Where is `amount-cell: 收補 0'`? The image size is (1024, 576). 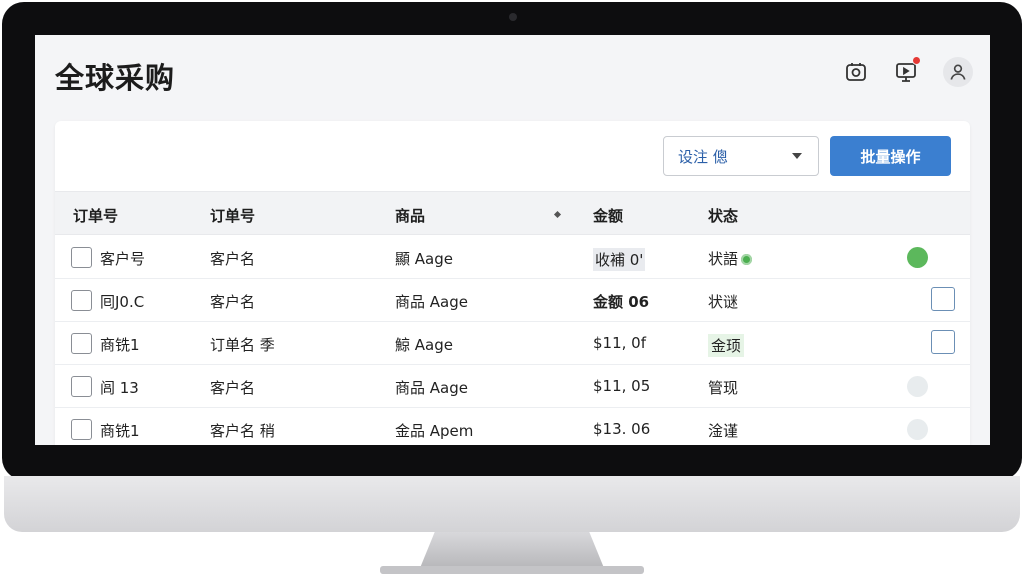
amount-cell: 收補 0' is located at coordinates (619, 259).